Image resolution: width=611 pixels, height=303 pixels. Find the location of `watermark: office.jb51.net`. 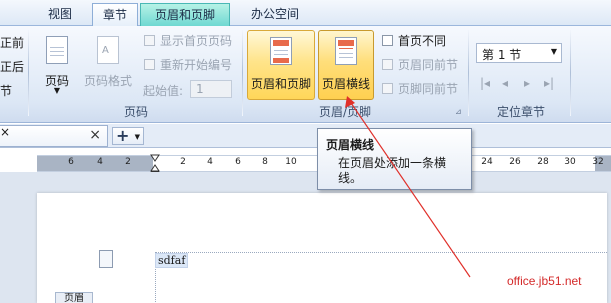

watermark: office.jb51.net is located at coordinates (544, 281).